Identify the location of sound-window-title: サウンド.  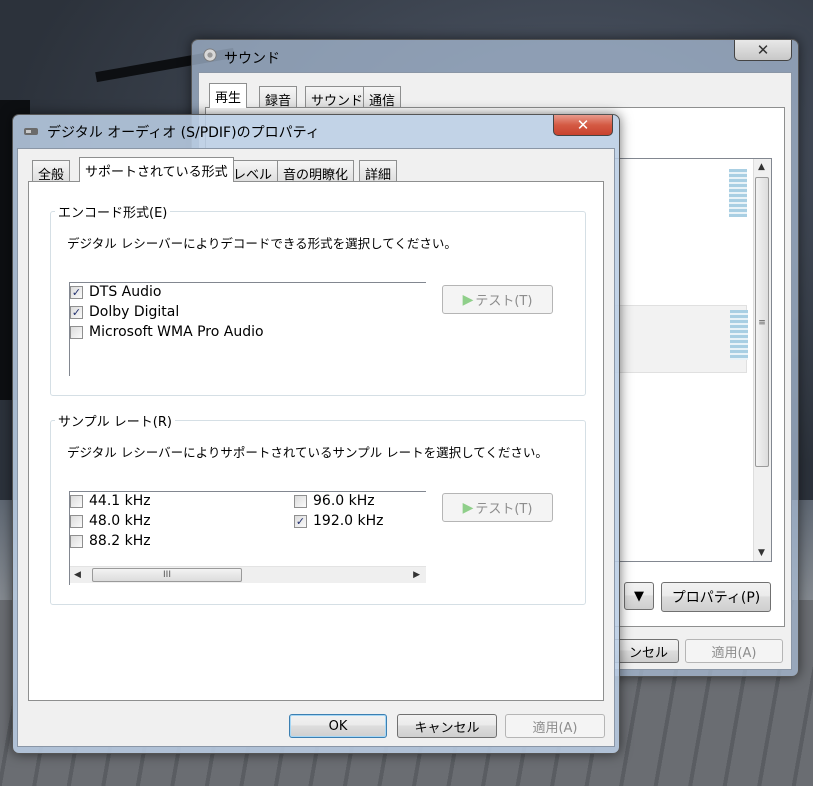
(252, 59).